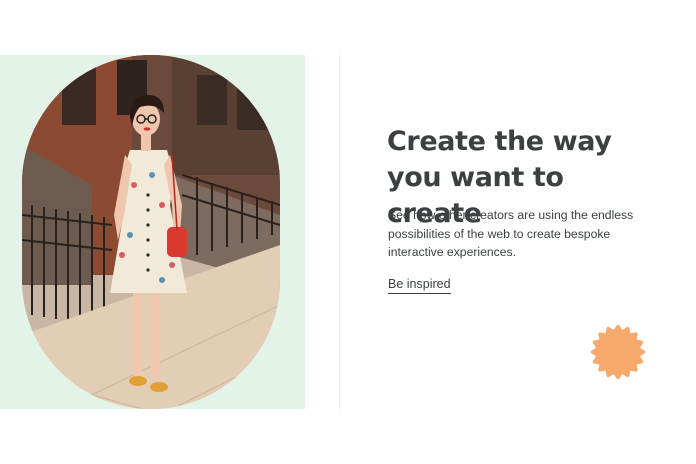  I want to click on scalloped-circle-icon, so click(618, 352).